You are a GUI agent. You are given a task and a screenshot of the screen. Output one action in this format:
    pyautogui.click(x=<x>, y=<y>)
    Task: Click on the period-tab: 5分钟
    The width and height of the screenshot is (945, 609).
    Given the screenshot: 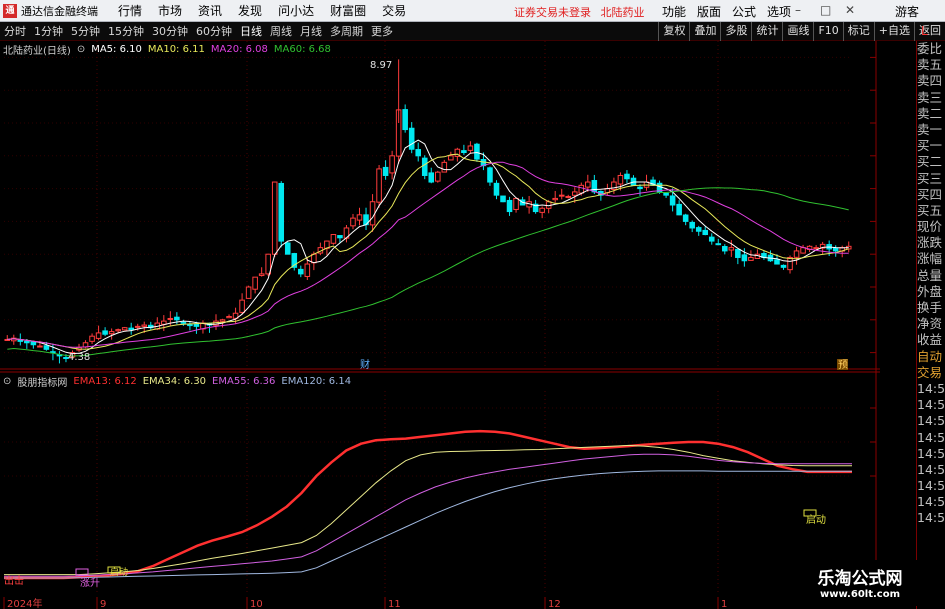 What is the action you would take?
    pyautogui.click(x=85, y=31)
    